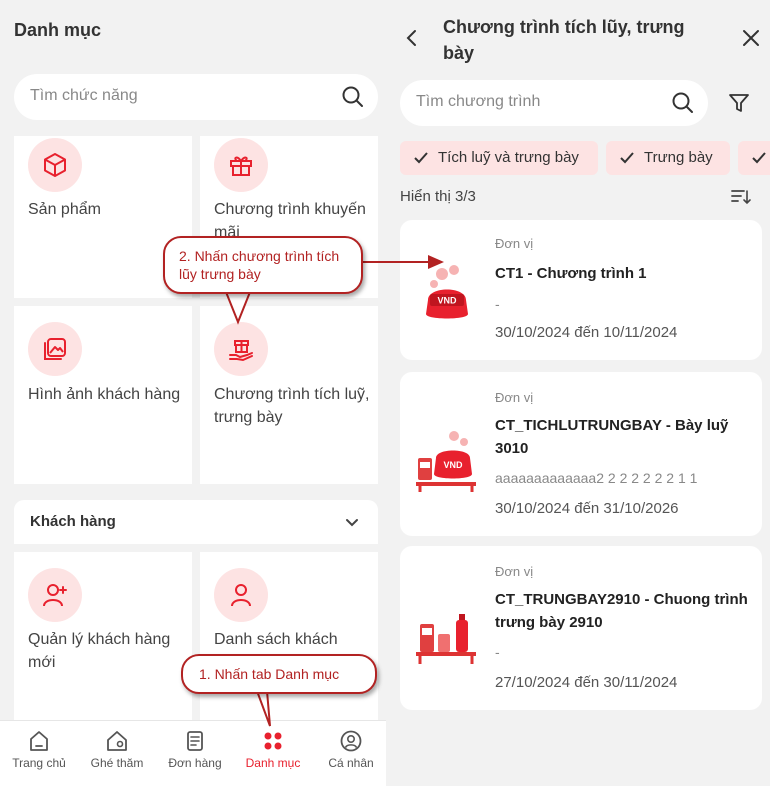  I want to click on image-gallery-icon, so click(55, 349).